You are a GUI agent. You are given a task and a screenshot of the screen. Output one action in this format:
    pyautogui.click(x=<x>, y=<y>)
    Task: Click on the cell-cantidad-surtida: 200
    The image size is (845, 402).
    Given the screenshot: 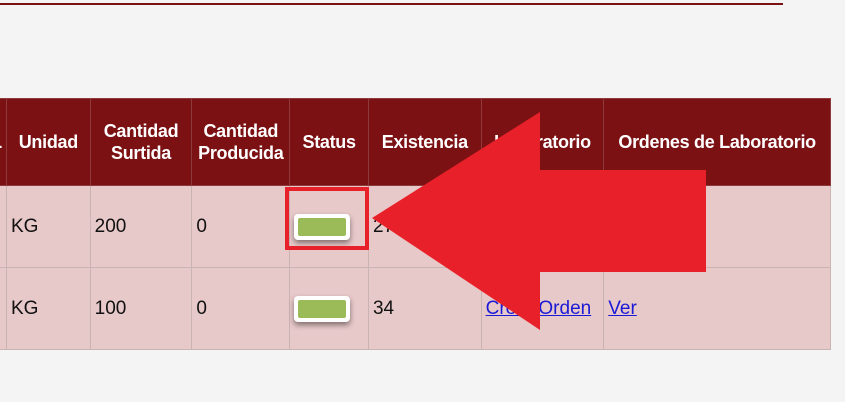 What is the action you would take?
    pyautogui.click(x=141, y=226)
    